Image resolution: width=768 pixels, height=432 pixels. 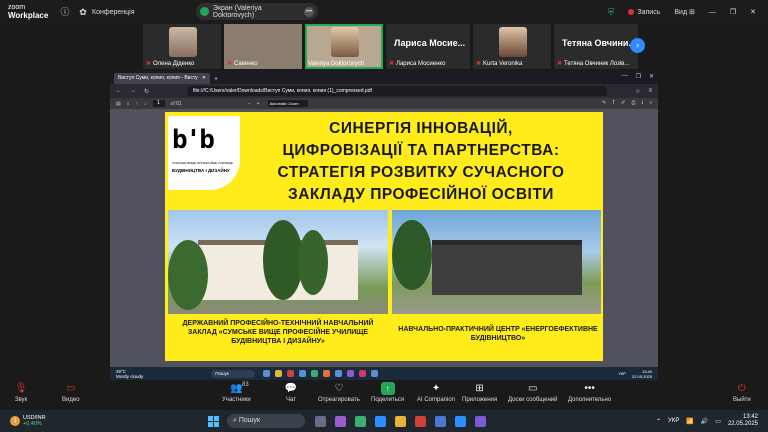 What do you see at coordinates (496, 262) in the screenshot?
I see `training-center-photo` at bounding box center [496, 262].